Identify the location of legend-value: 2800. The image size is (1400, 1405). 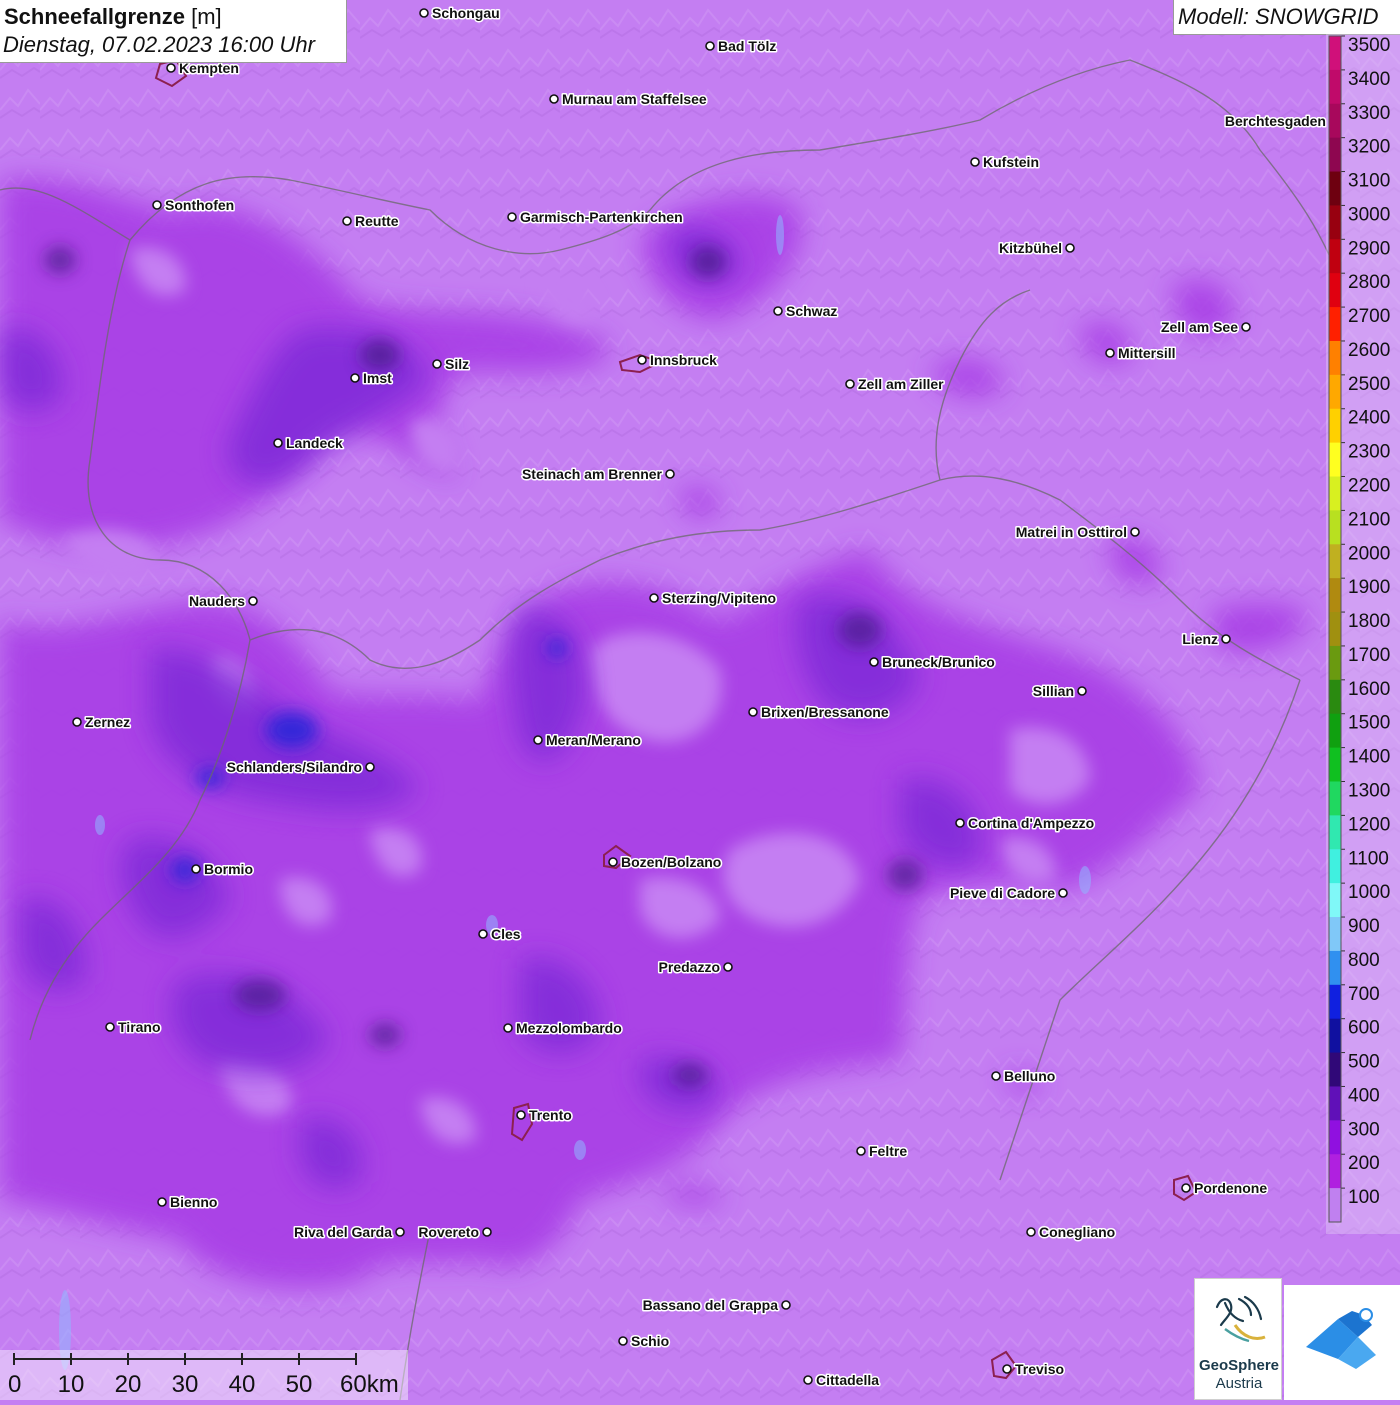
(1369, 282).